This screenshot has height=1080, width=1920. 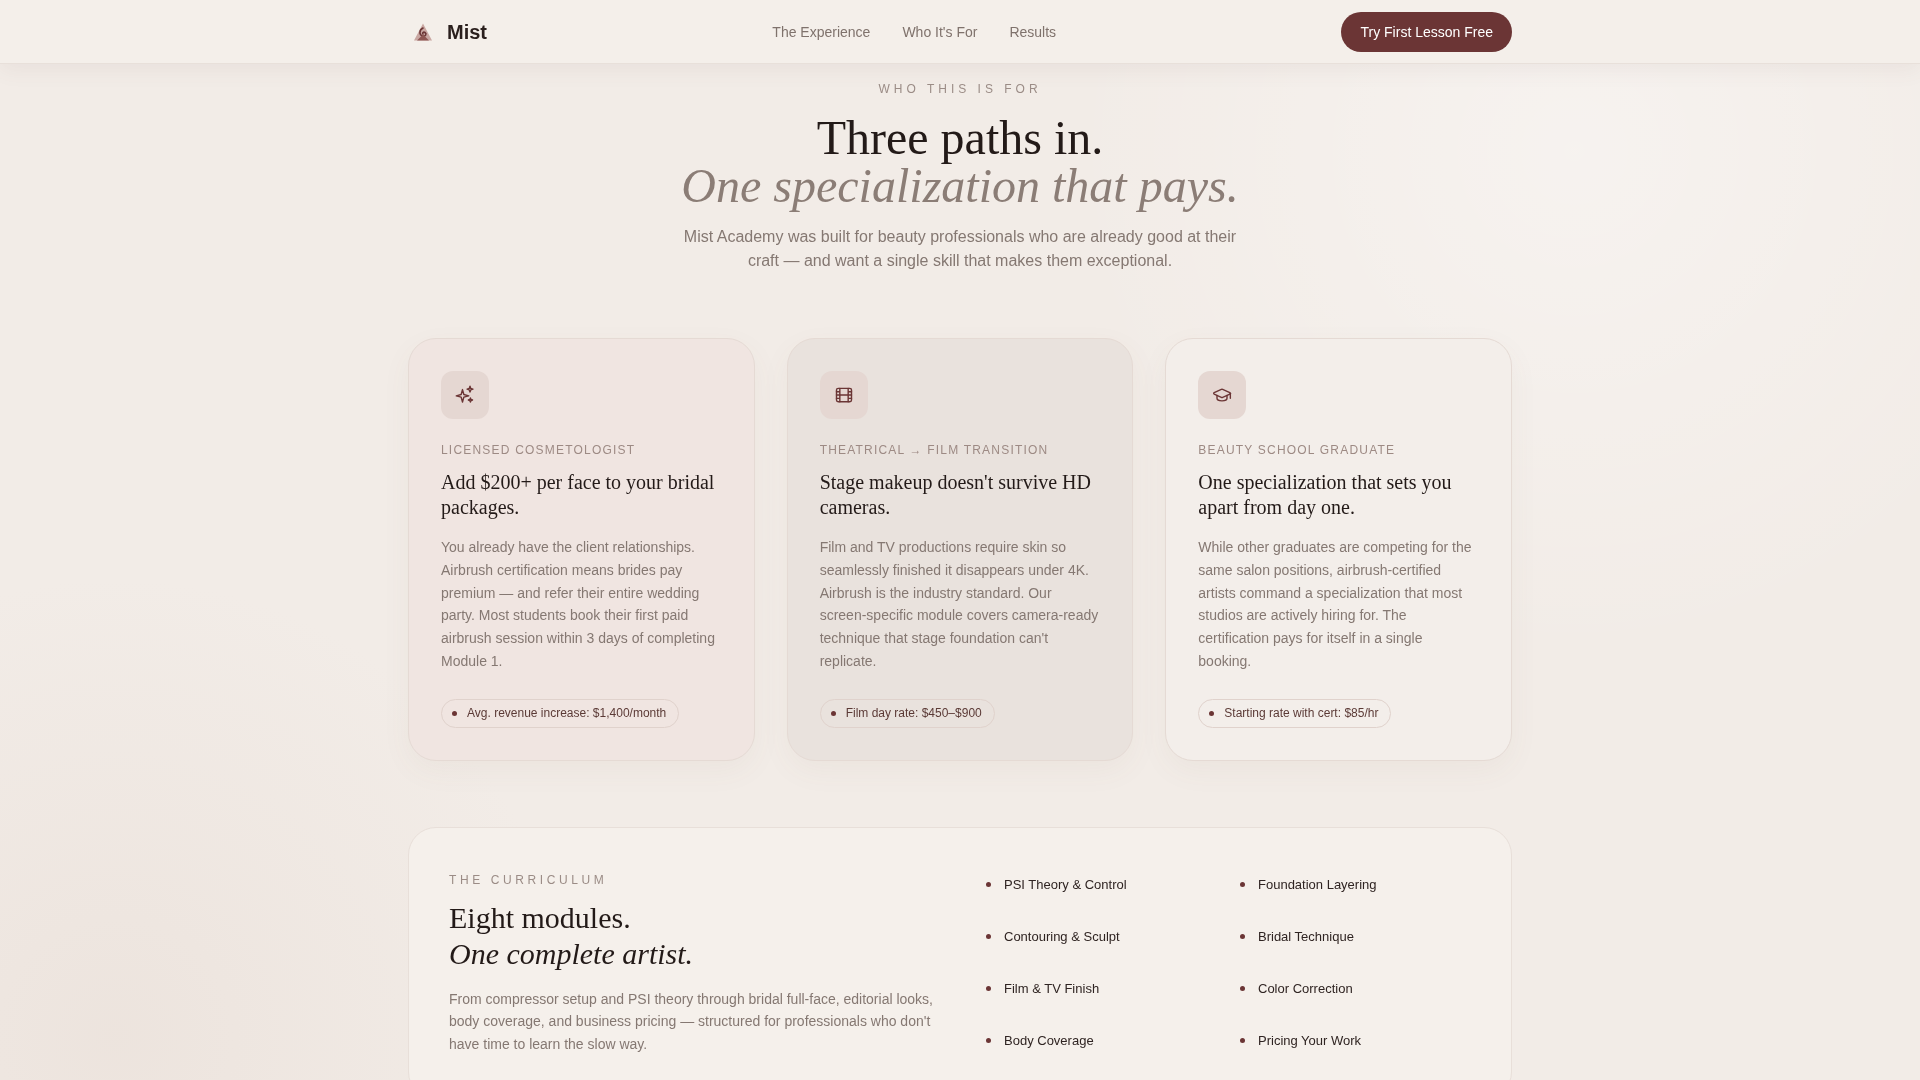 What do you see at coordinates (578, 604) in the screenshot?
I see `card-description: You already have the client relationships. Airbrush certification means brides pay premium — and refer their entire wedding party. Most students book their first paid airbrush session within 3 days of completing Module 1.` at bounding box center [578, 604].